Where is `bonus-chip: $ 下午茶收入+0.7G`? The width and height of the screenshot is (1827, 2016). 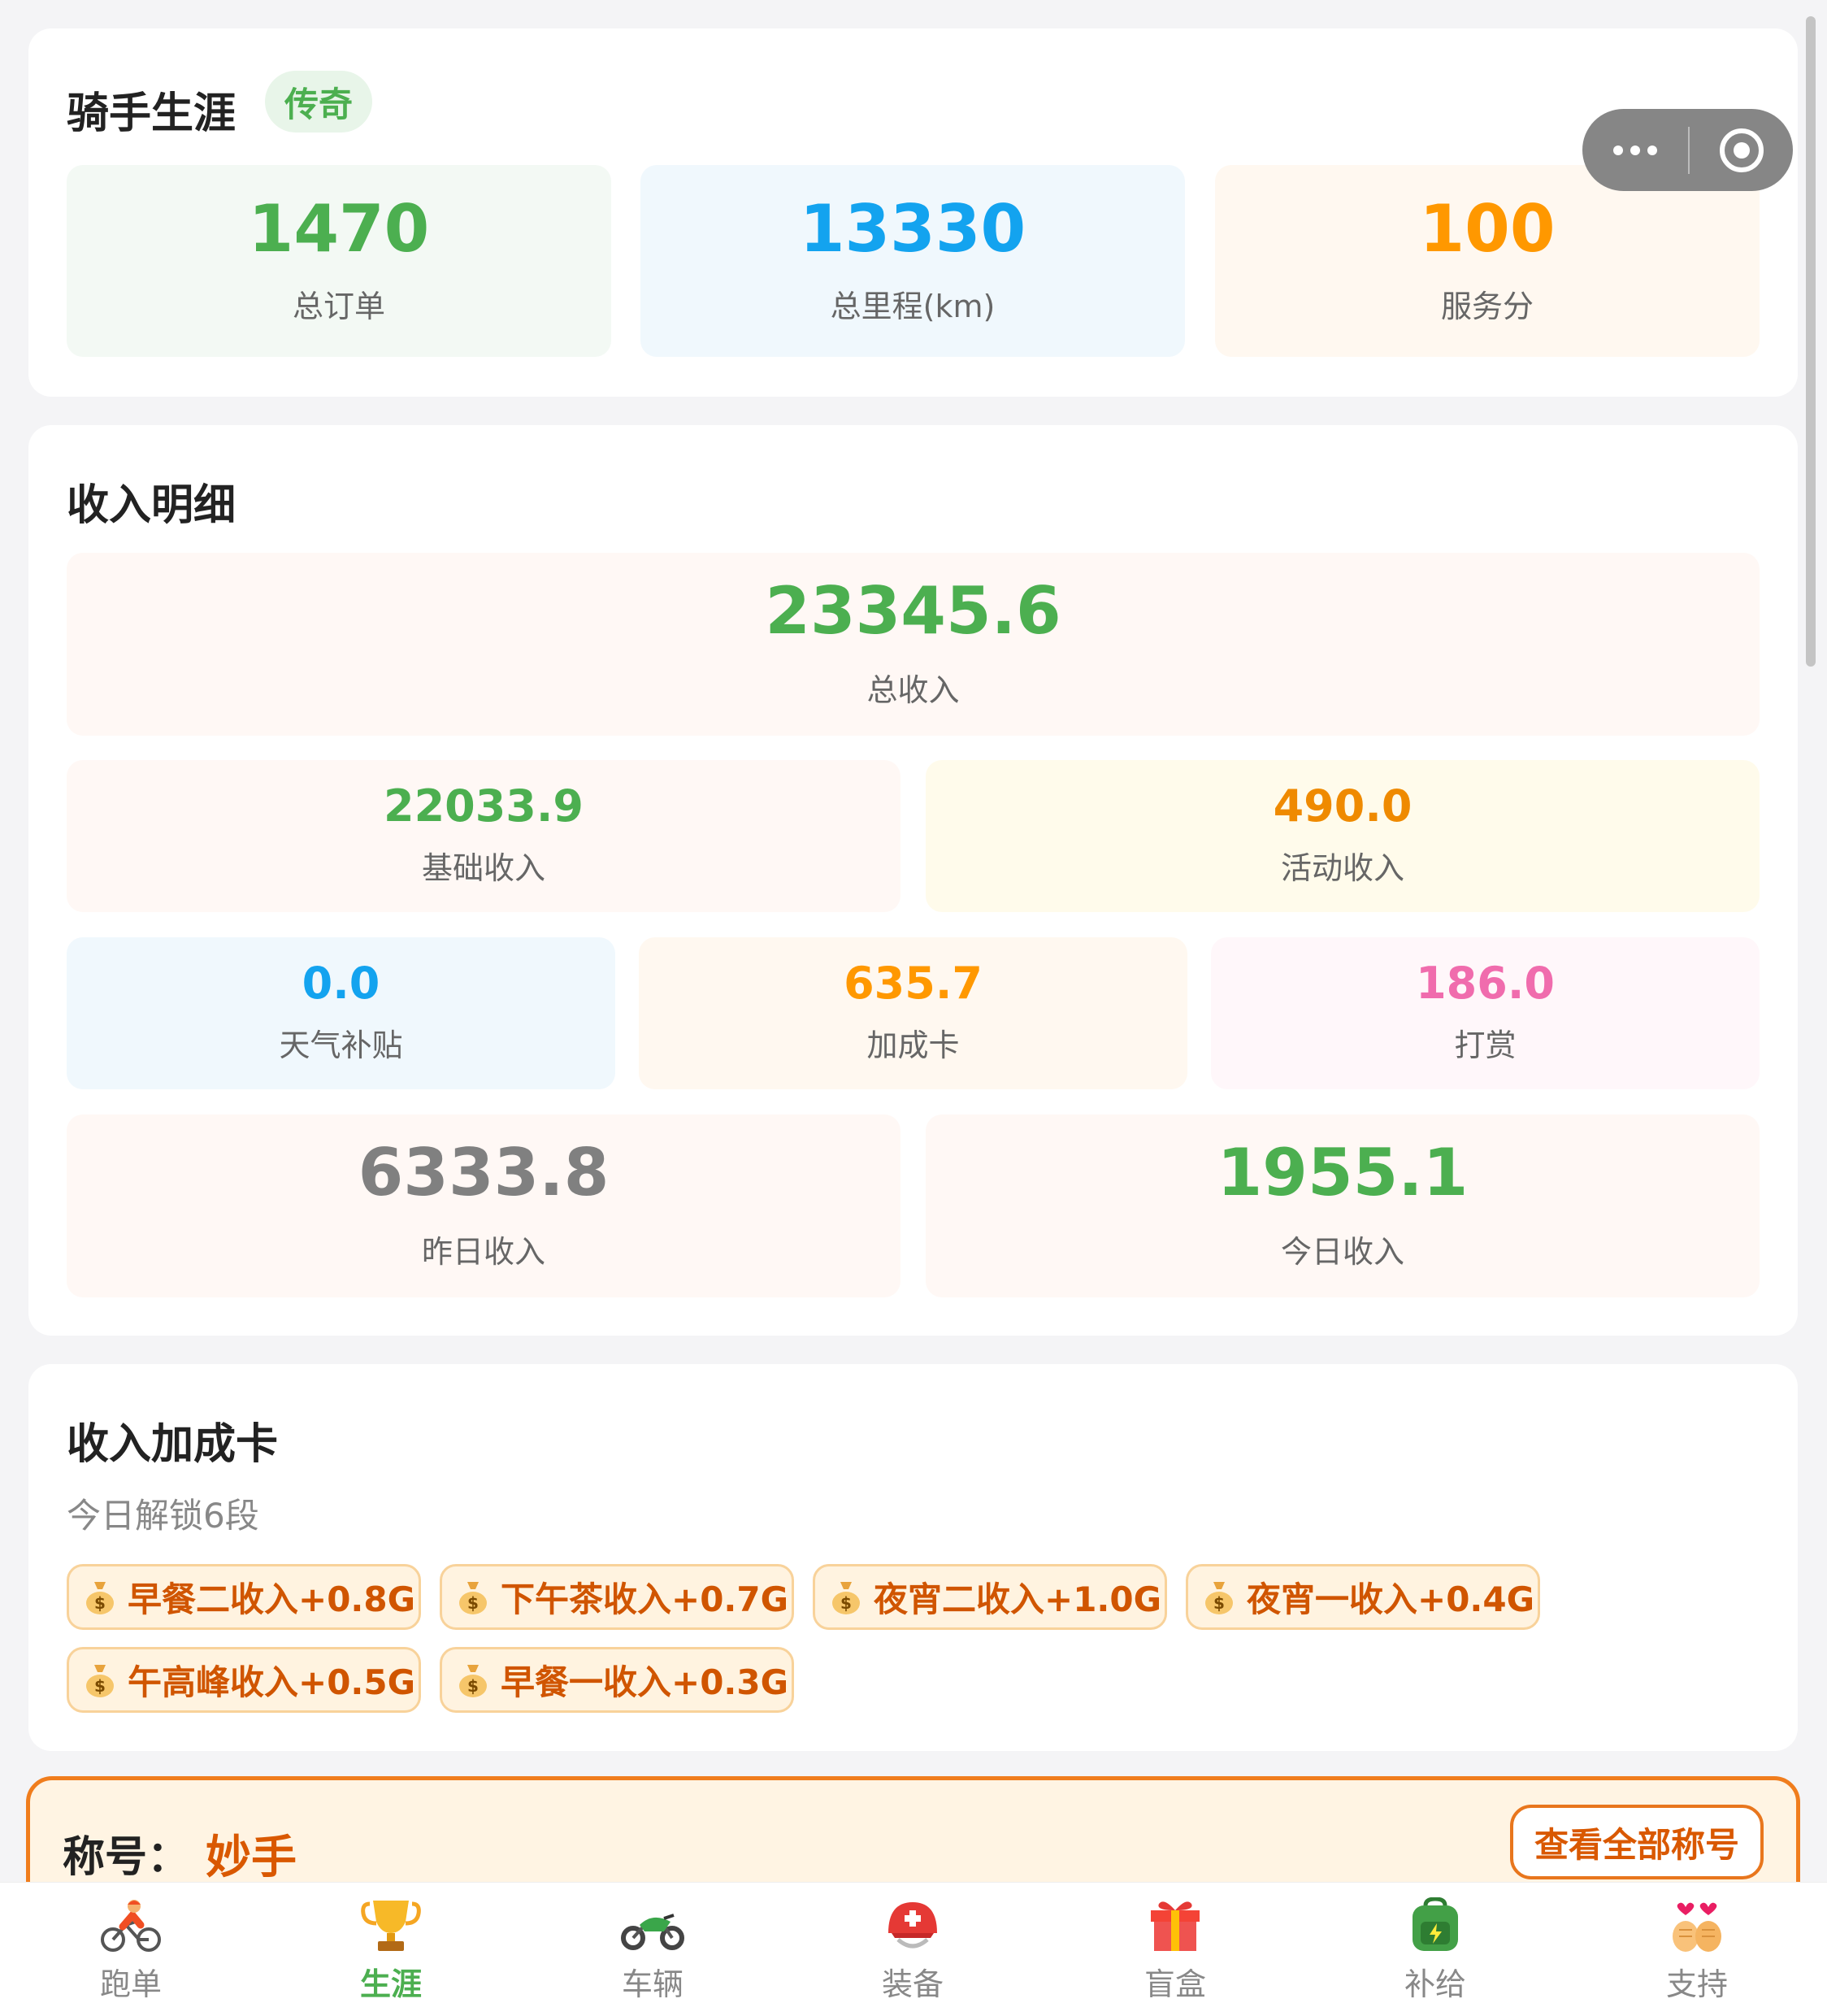 bonus-chip: $ 下午茶收入+0.7G is located at coordinates (617, 1597).